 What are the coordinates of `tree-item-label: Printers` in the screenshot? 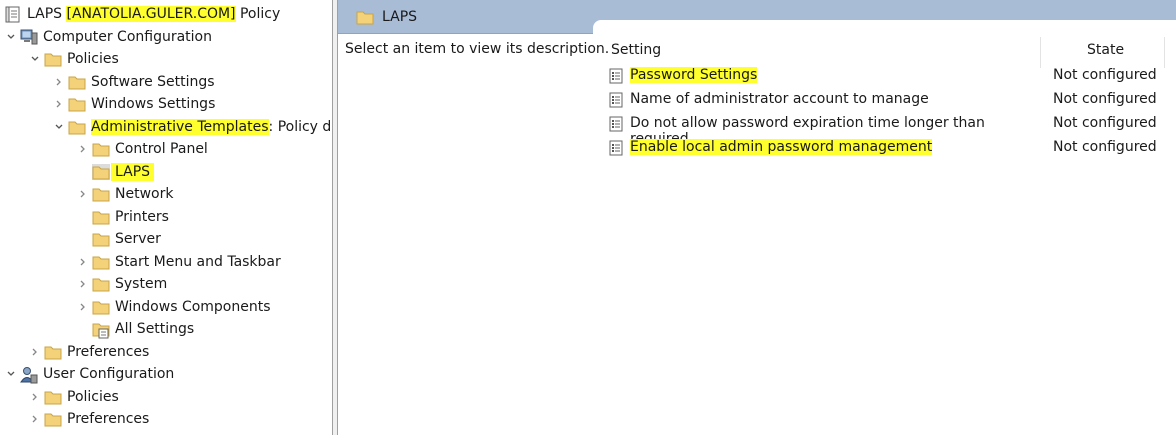 It's located at (142, 217).